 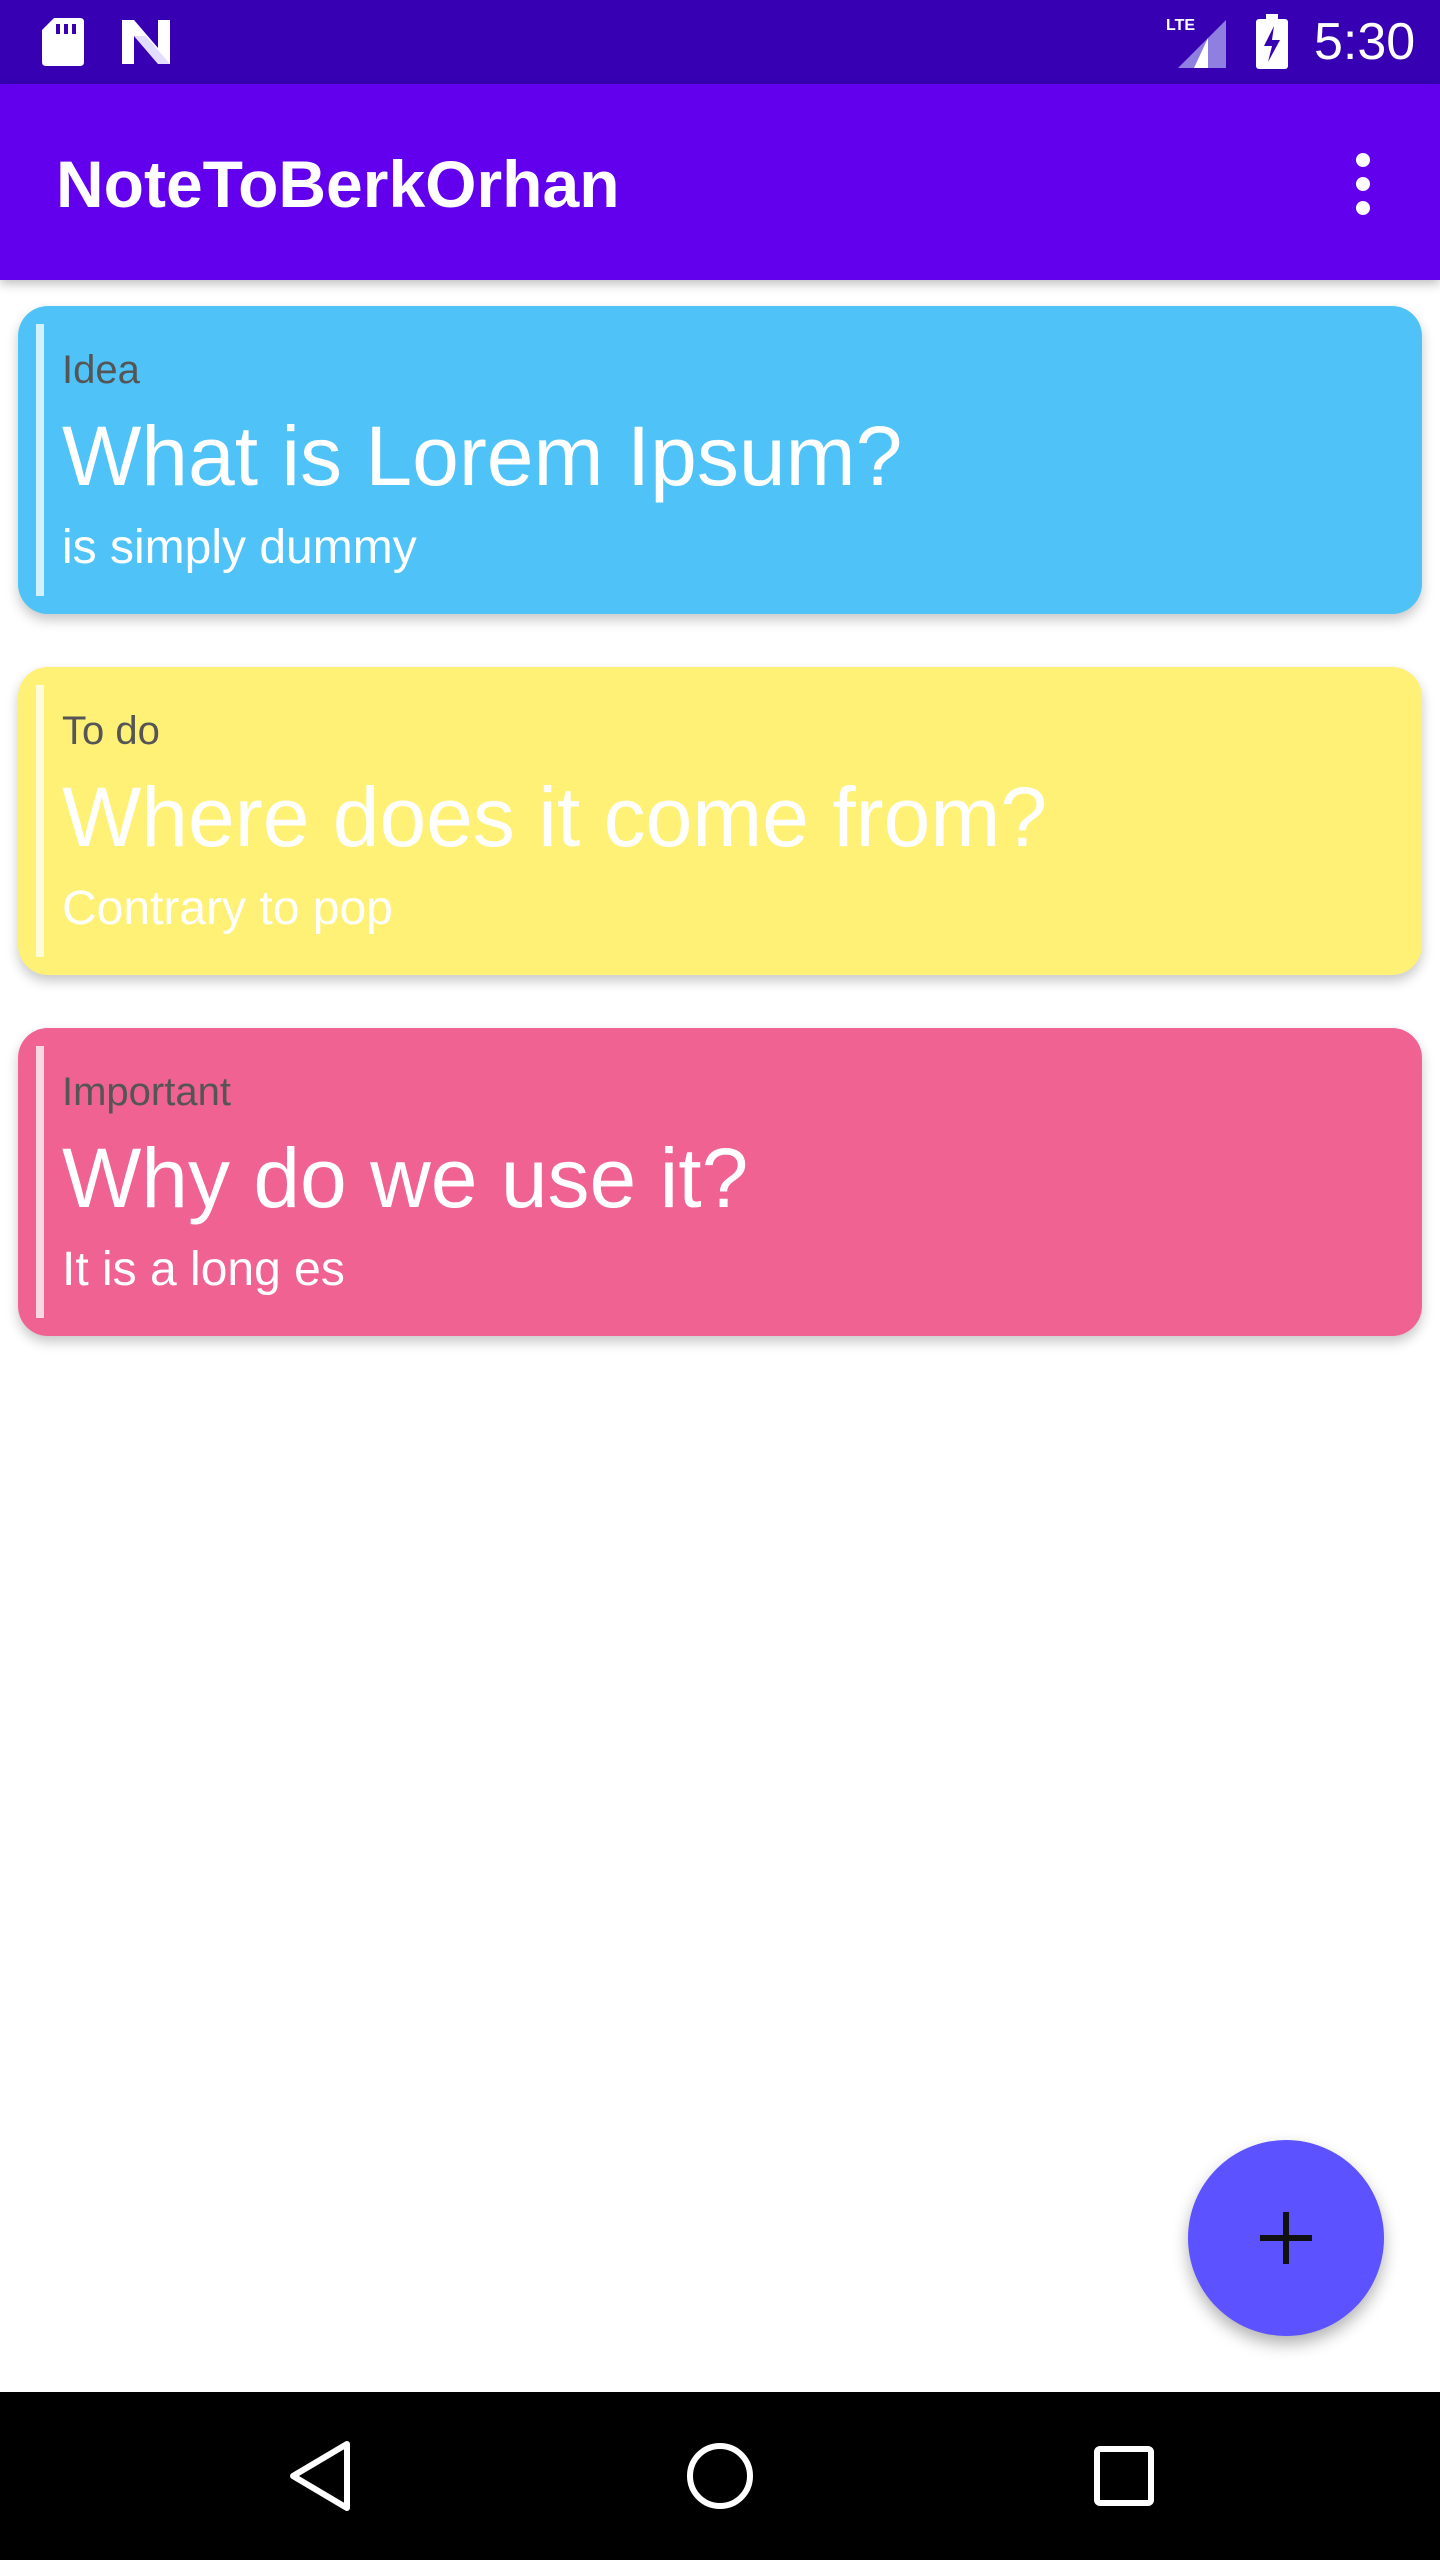 What do you see at coordinates (405, 1178) in the screenshot?
I see `note-title: Why do we use it?` at bounding box center [405, 1178].